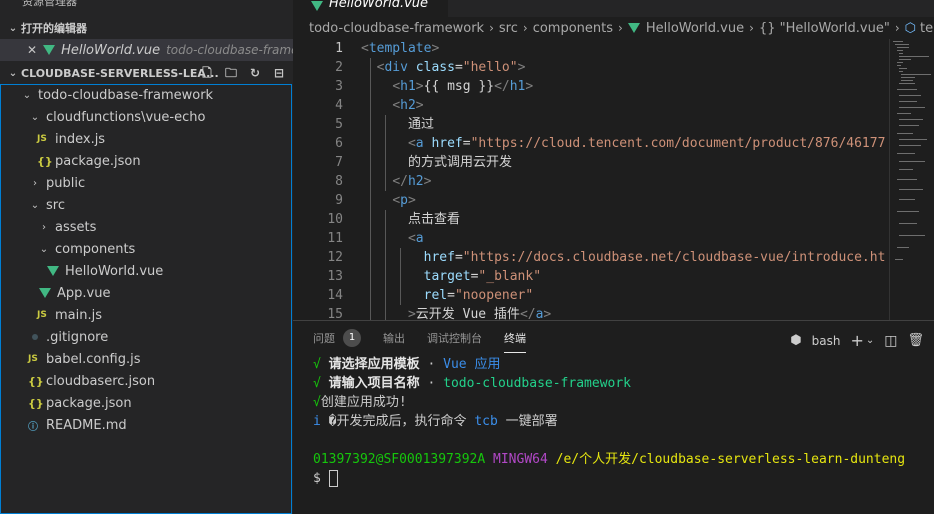 The width and height of the screenshot is (934, 514). Describe the element at coordinates (463, 86) in the screenshot. I see `code-line: <h1>{{ msg }}</h1>` at that location.